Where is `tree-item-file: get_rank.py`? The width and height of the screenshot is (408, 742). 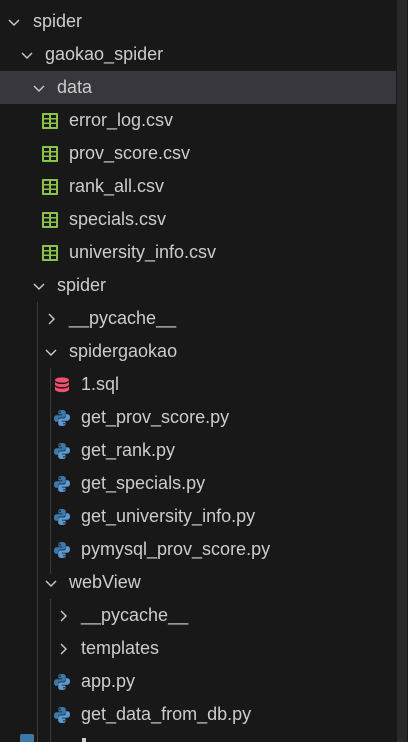 tree-item-file: get_rank.py is located at coordinates (198, 450).